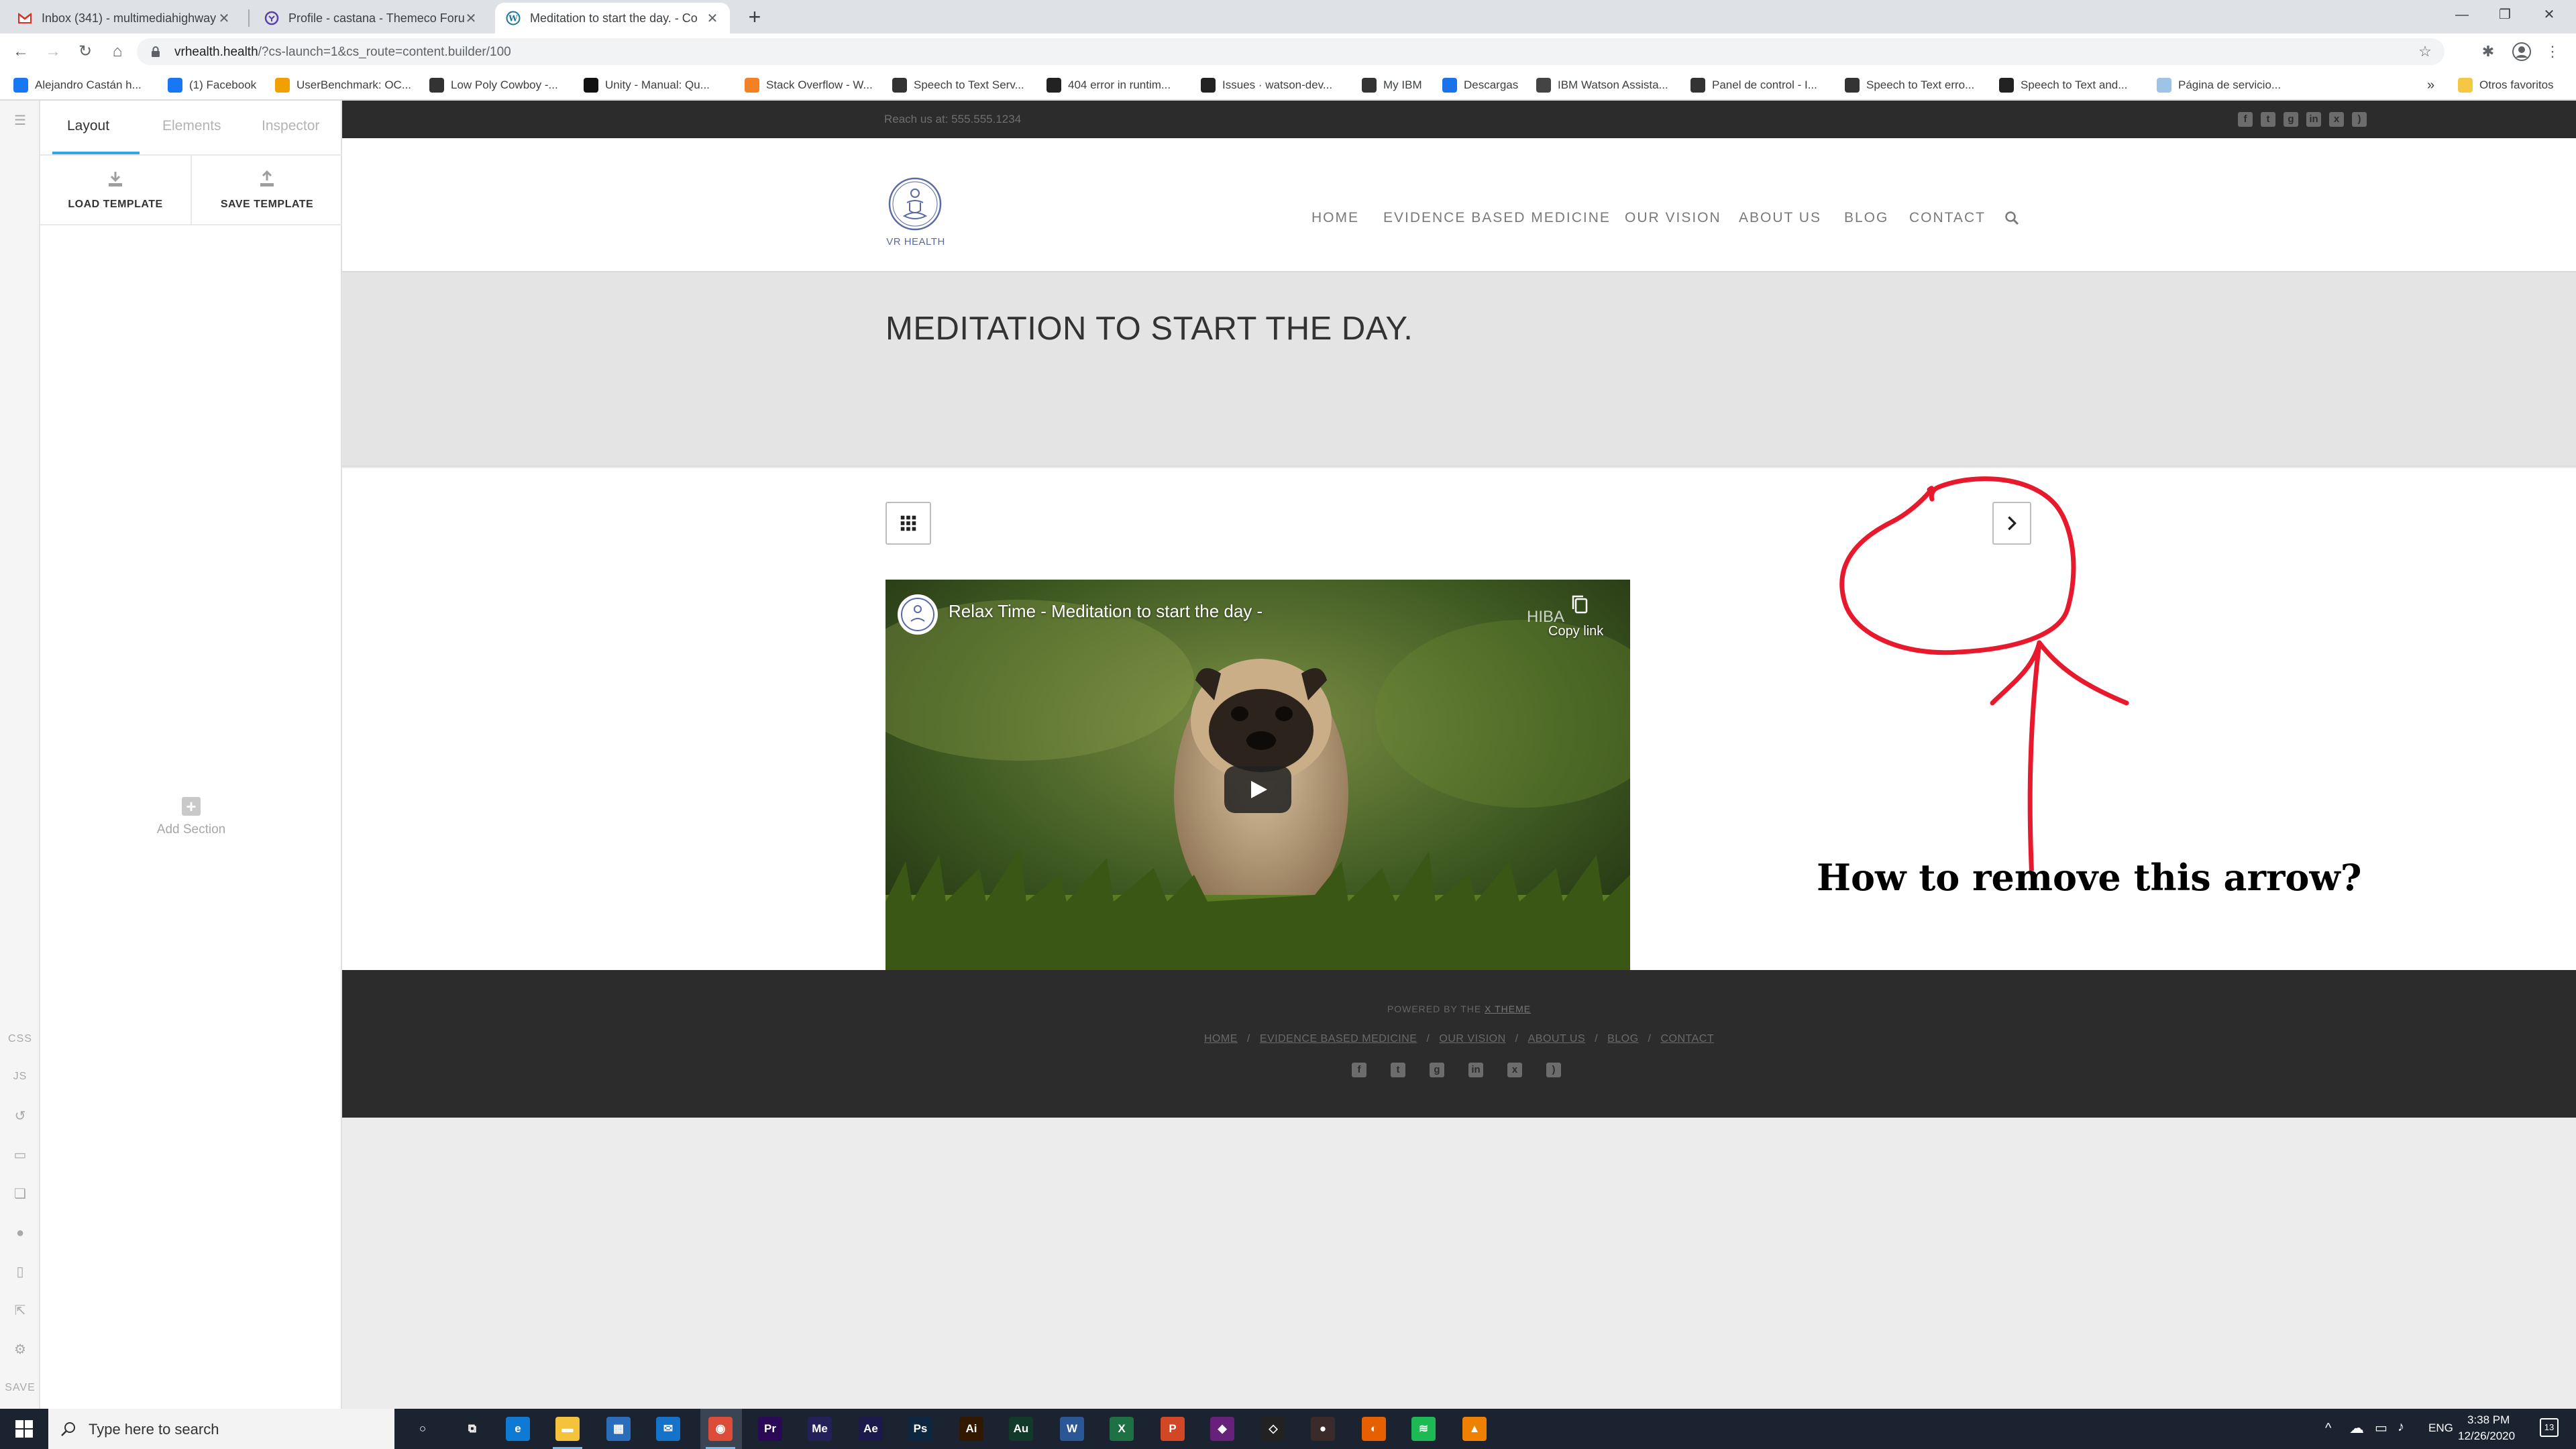 The width and height of the screenshot is (2576, 1449). I want to click on cortana-icon: ○, so click(423, 1429).